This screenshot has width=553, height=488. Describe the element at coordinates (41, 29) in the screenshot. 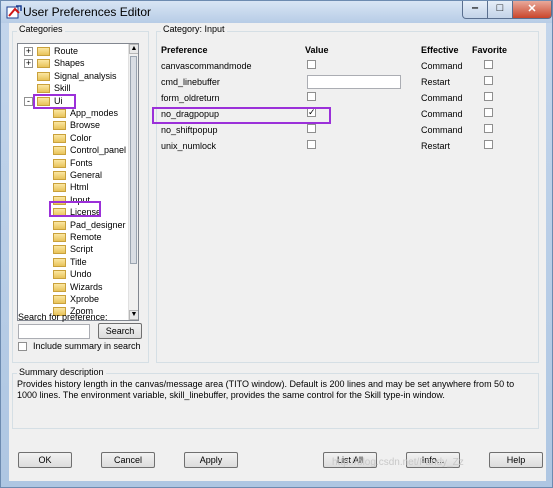

I see `categories-label: Categories` at that location.